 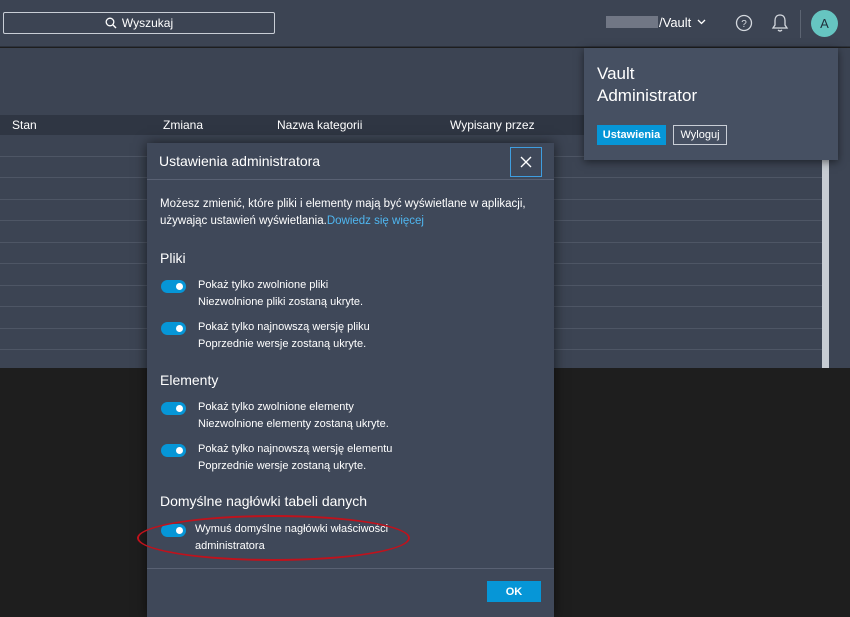 I want to click on option-label: Wymuś domyślne nagłówki właściwości, so click(x=292, y=529).